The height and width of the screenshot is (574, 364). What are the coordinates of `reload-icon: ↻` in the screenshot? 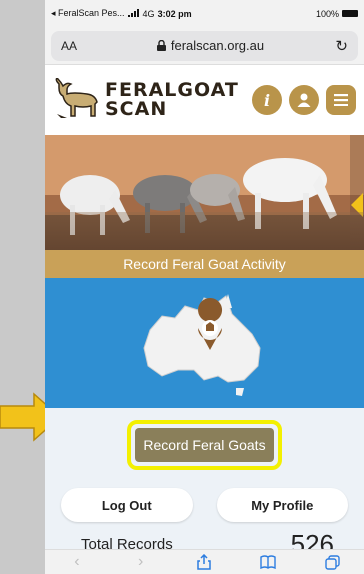 It's located at (339, 46).